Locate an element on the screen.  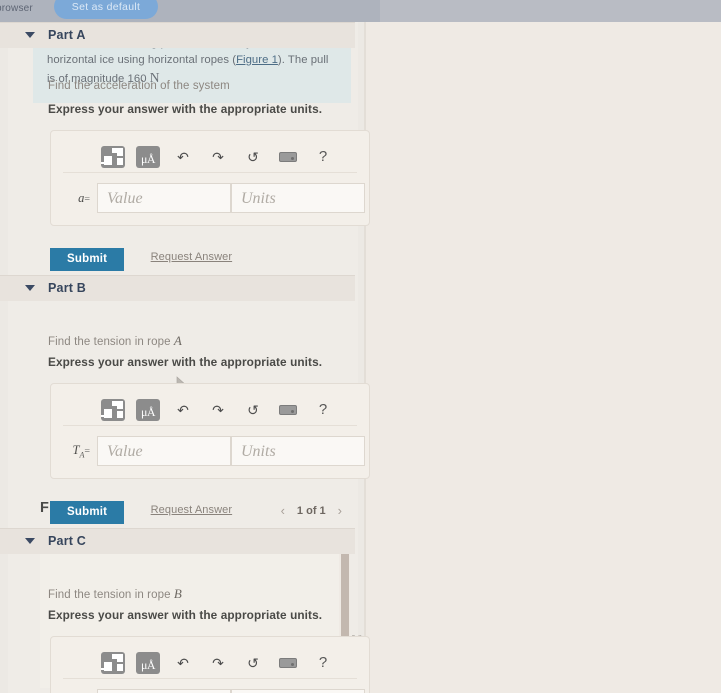
part-b-toolbar: μÅ ↶ ↷ ↺ ? is located at coordinates (210, 410).